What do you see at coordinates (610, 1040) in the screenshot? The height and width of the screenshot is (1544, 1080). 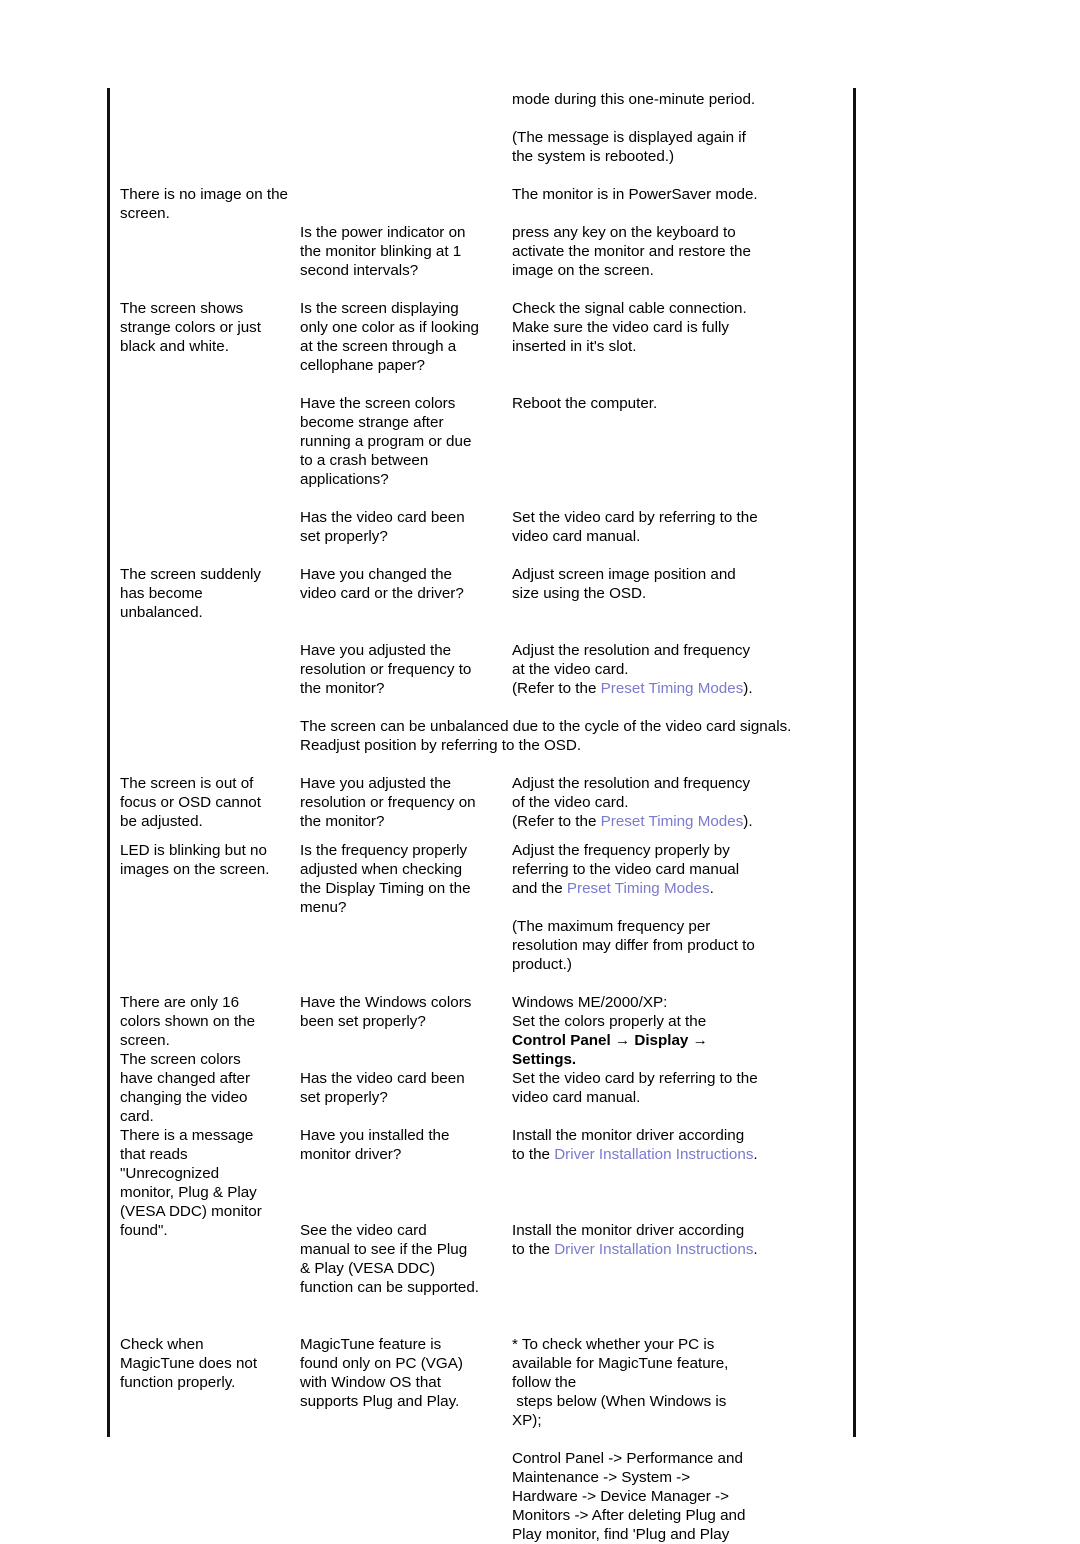 I see `solution-path-line: Control Panel → Display →` at bounding box center [610, 1040].